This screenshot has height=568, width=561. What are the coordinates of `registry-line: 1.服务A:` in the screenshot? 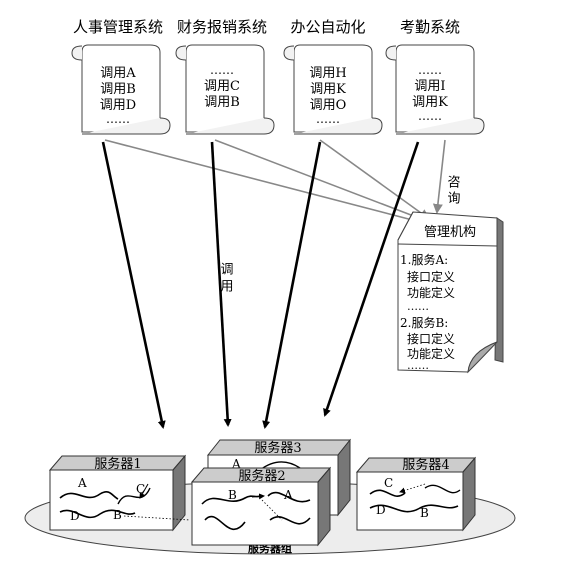 It's located at (424, 259).